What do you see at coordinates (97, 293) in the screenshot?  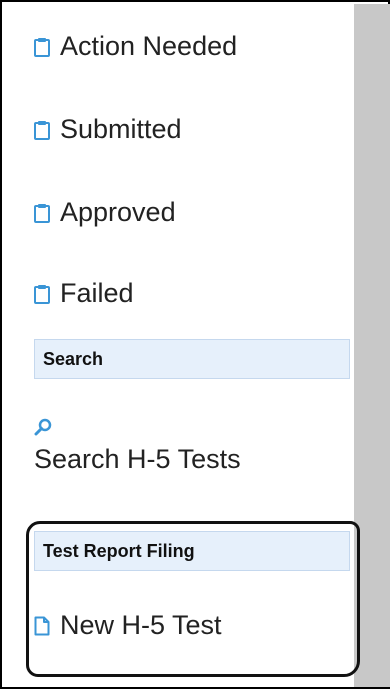 I see `sidebar-item-label: Failed` at bounding box center [97, 293].